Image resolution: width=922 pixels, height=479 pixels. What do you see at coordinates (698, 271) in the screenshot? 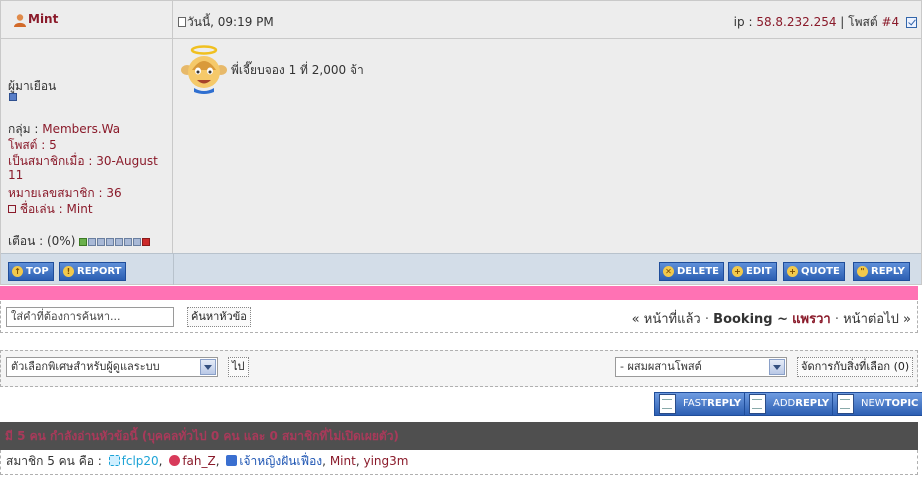
I see `delete-button-label: DELETE` at bounding box center [698, 271].